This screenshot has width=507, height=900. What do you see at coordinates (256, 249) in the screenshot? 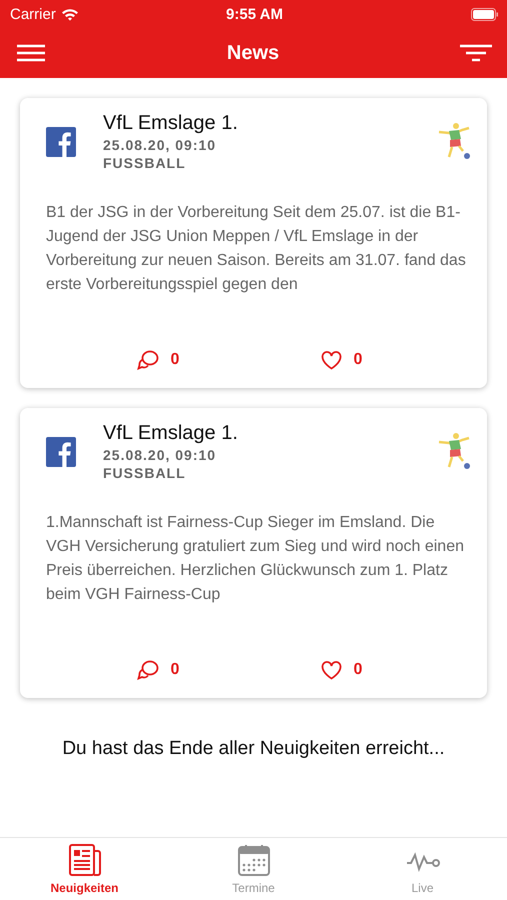
I see `post-text: B1 der JSG in der Vorbereitung Seit dem 25.07. ist die B1-Jugend der JSG Union Meppen / VfL Emslage in der Vorbereitung zur neuen Saison. Bereits am 31.07. fand das erste Vorbereitungsspiel gegen den` at bounding box center [256, 249].